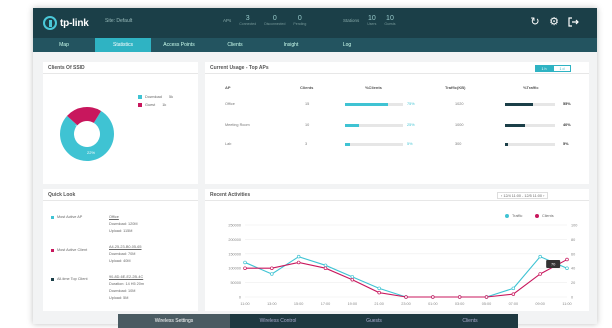 The image size is (612, 328). I want to click on station-stat: 10 Users, so click(372, 20).